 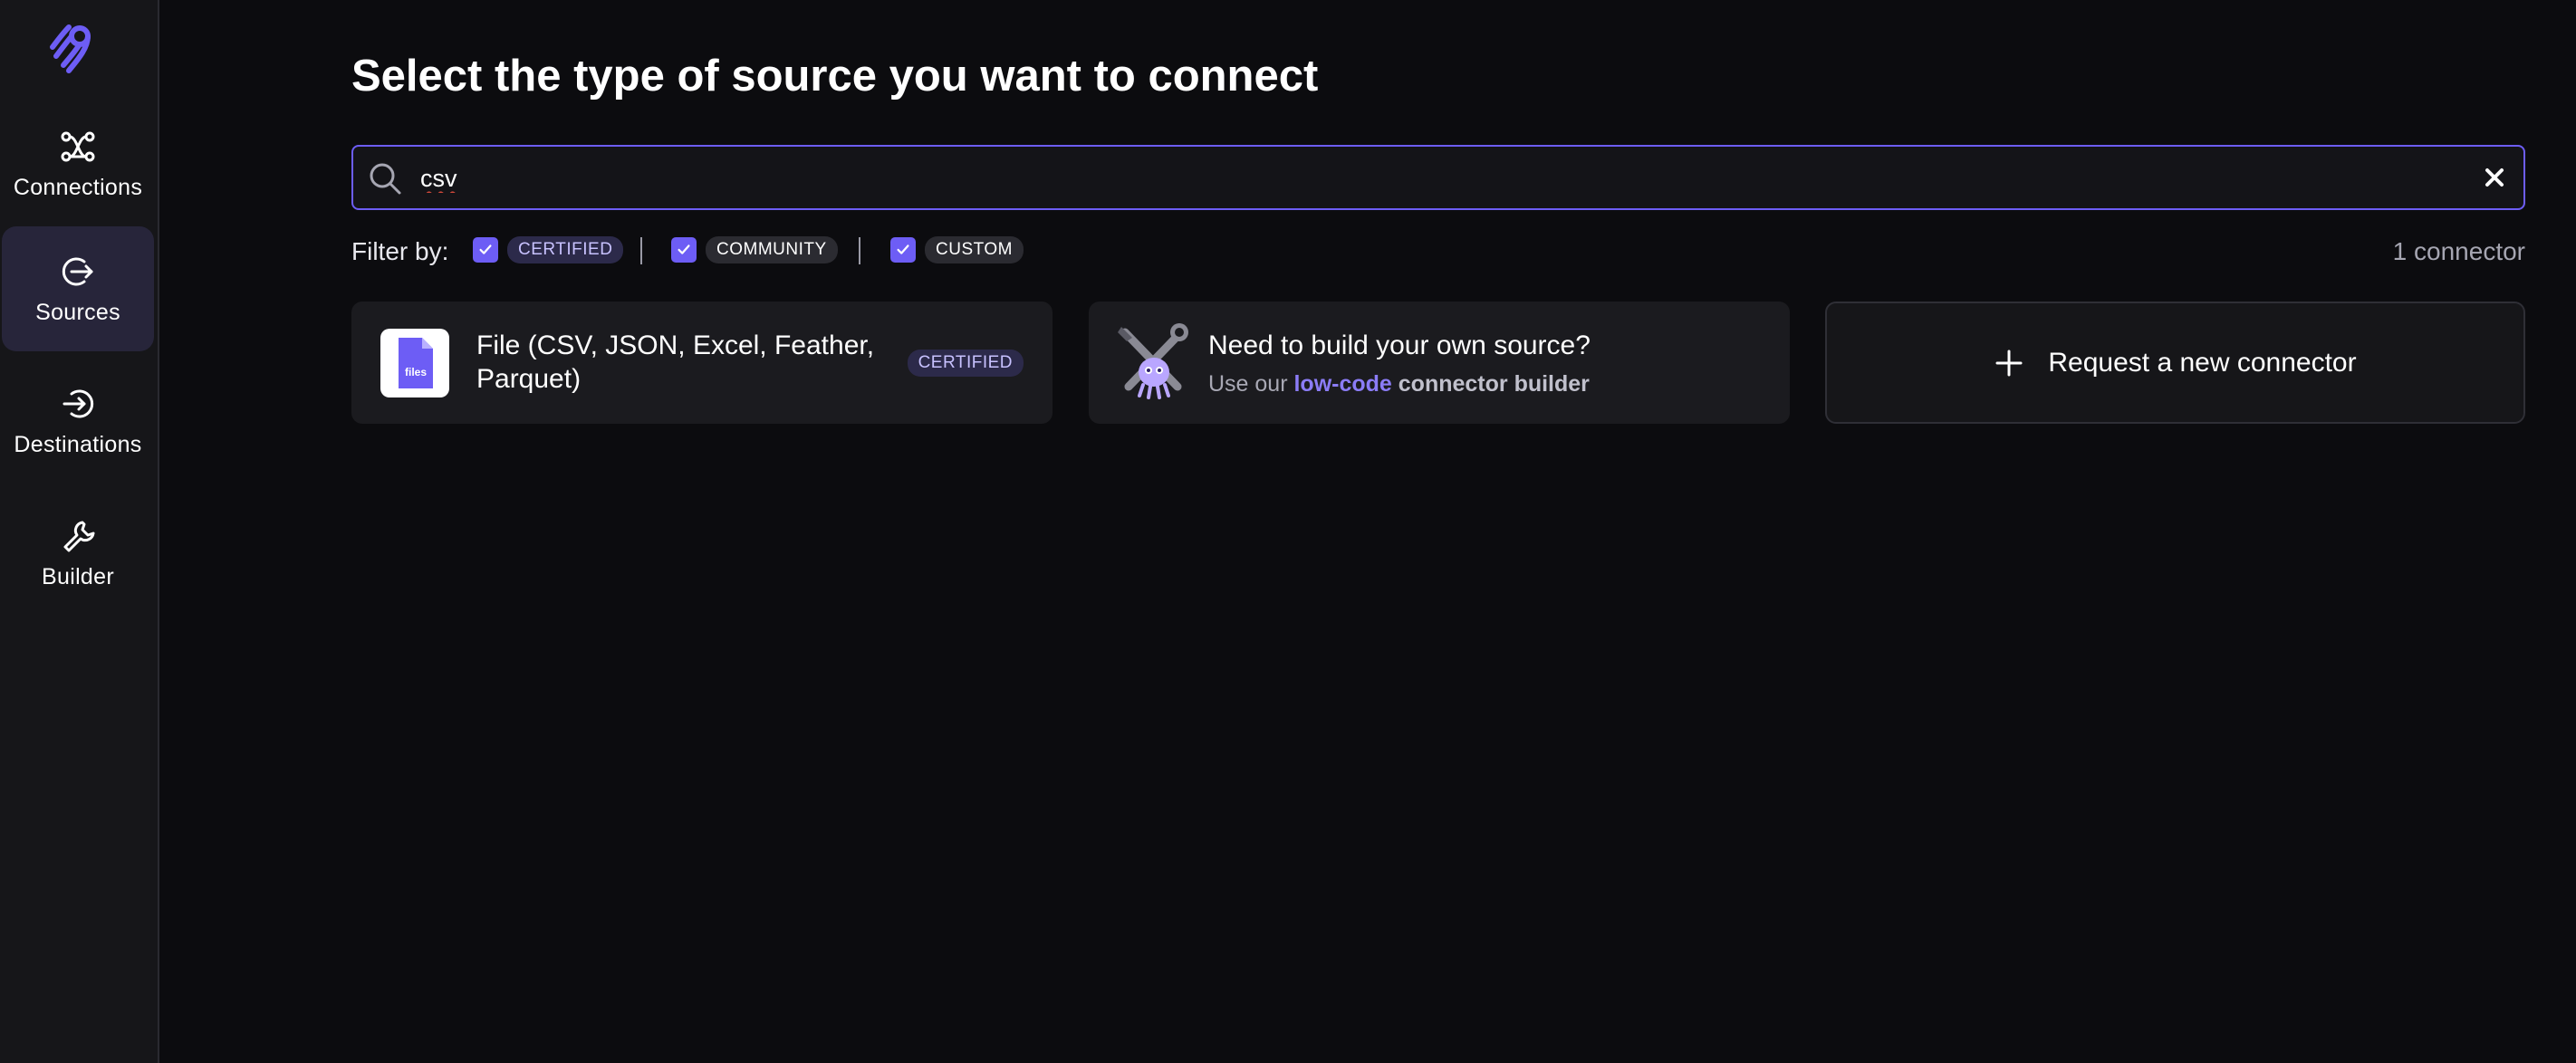 What do you see at coordinates (772, 249) in the screenshot?
I see `community-badge: COMMUNITY` at bounding box center [772, 249].